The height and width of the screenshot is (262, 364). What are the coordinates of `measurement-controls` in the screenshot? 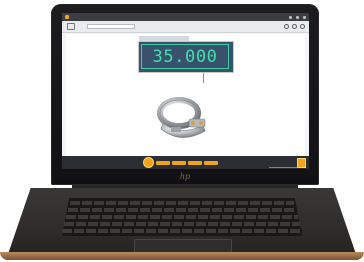 It's located at (178, 162).